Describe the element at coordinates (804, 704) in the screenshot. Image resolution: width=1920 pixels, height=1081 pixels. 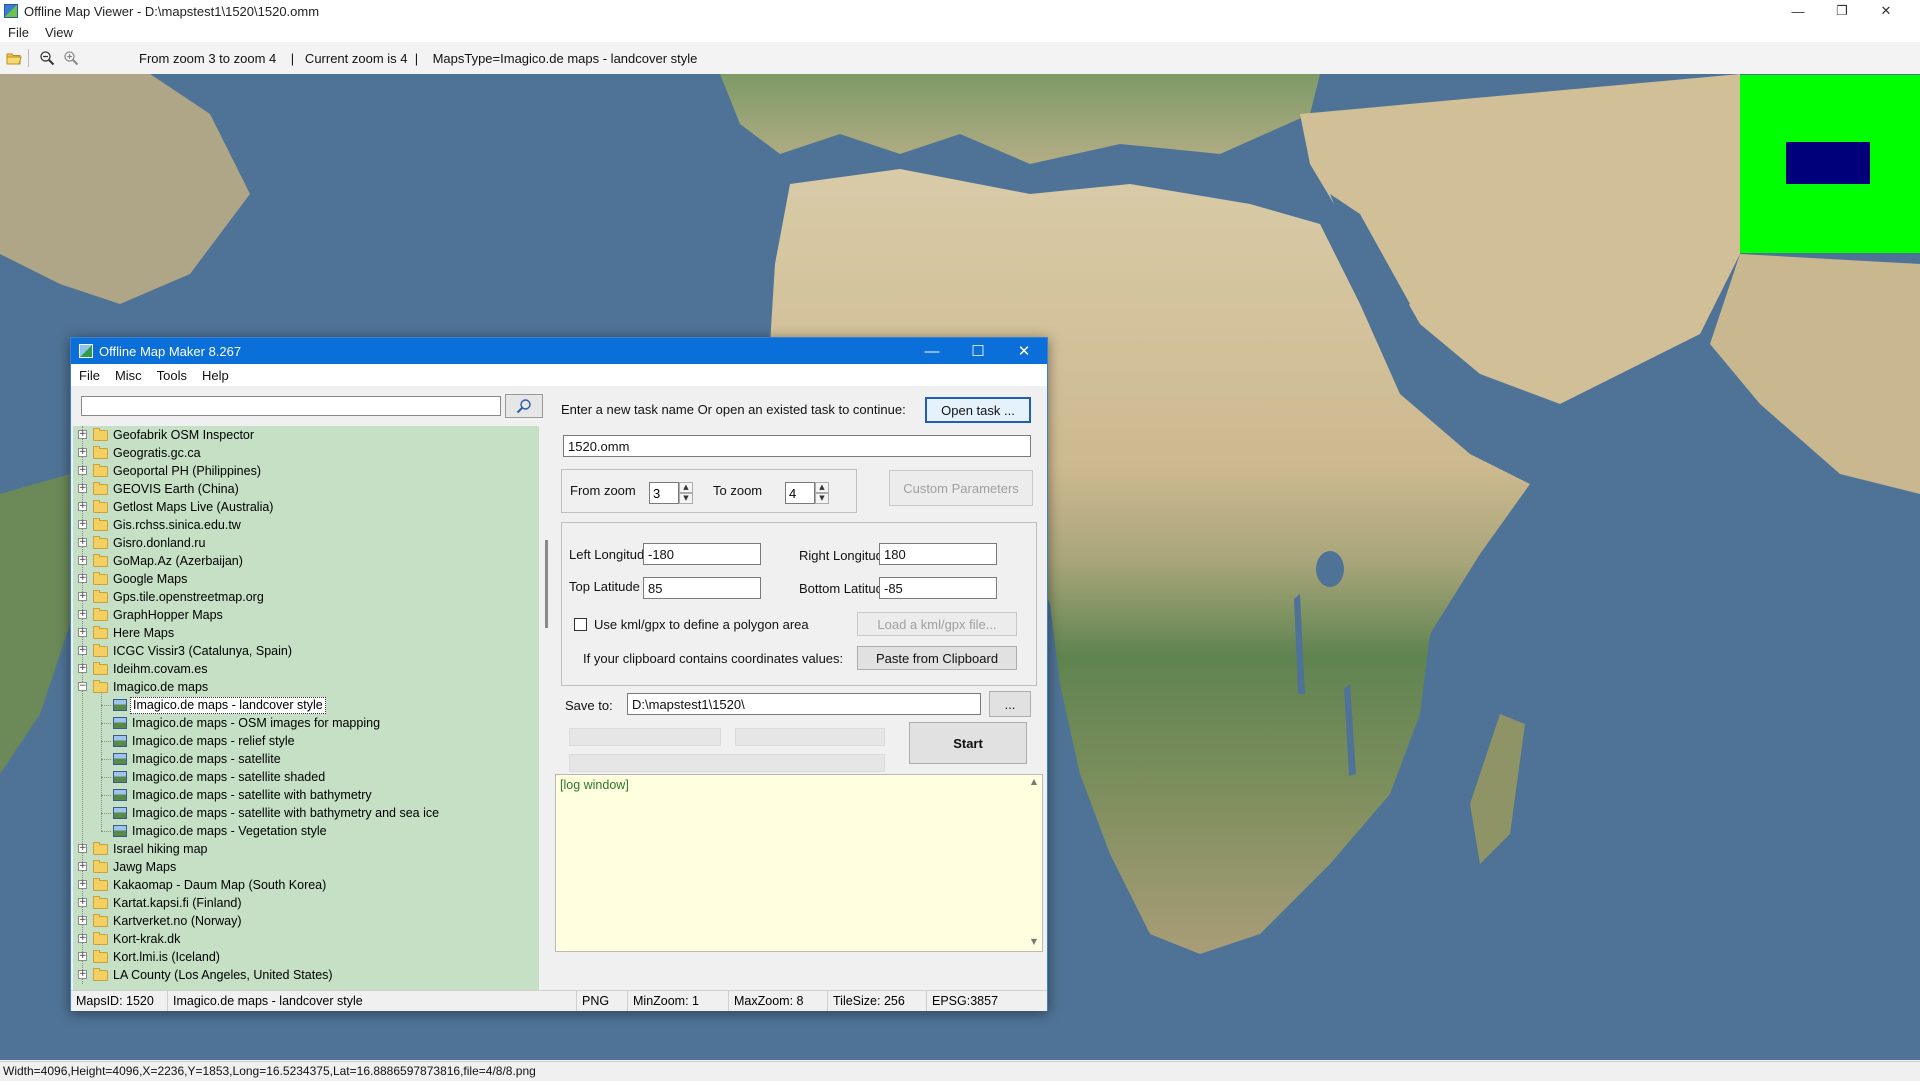
I see `save-path-field: D:\mapstest1\1520\` at that location.